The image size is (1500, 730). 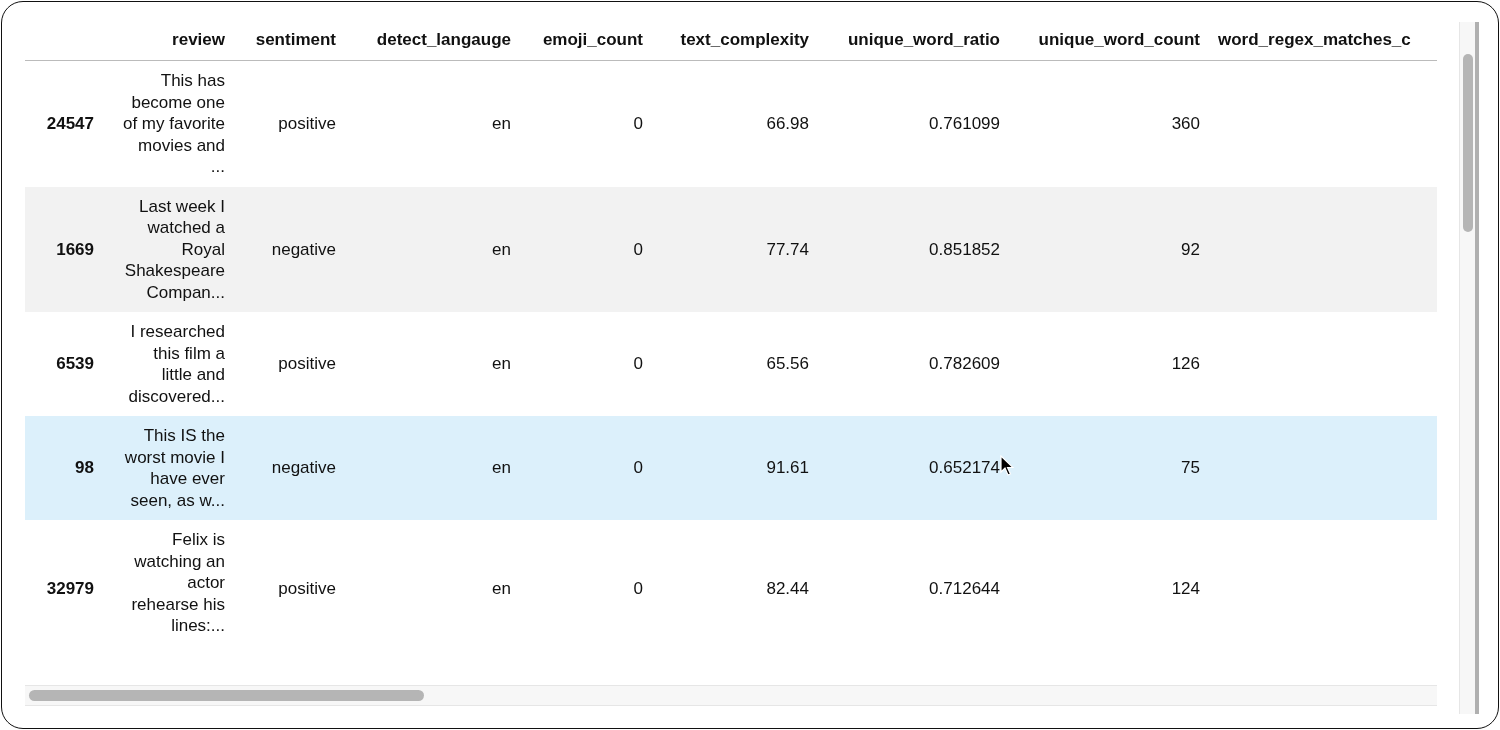 I want to click on mouse-pointer-icon, so click(x=1007, y=466).